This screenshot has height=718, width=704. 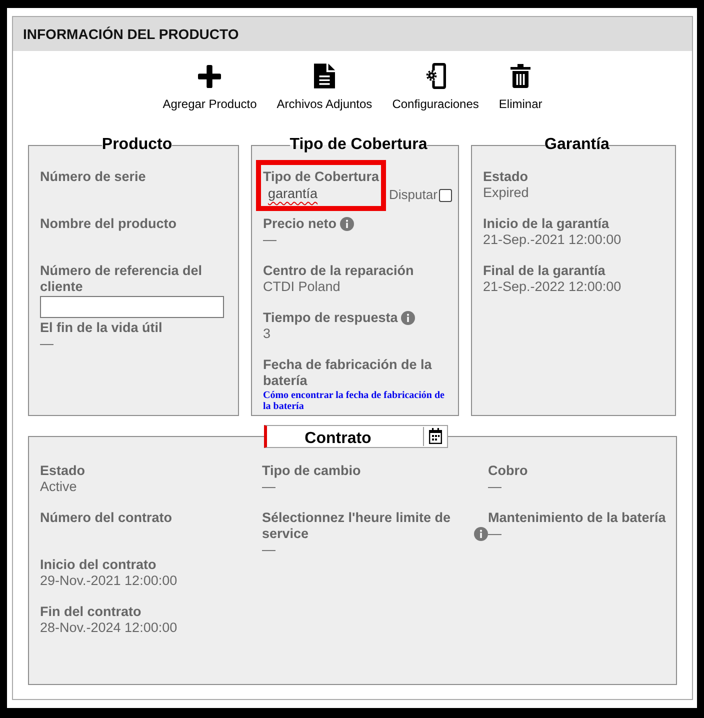 I want to click on document-icon, so click(x=324, y=76).